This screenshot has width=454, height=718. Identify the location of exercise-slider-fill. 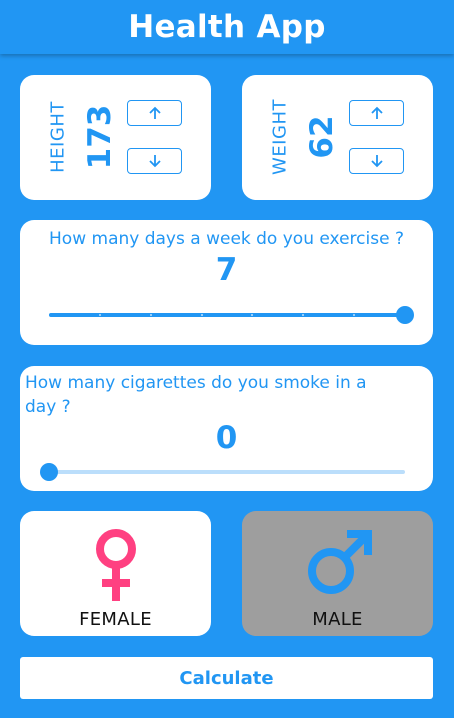
(227, 315).